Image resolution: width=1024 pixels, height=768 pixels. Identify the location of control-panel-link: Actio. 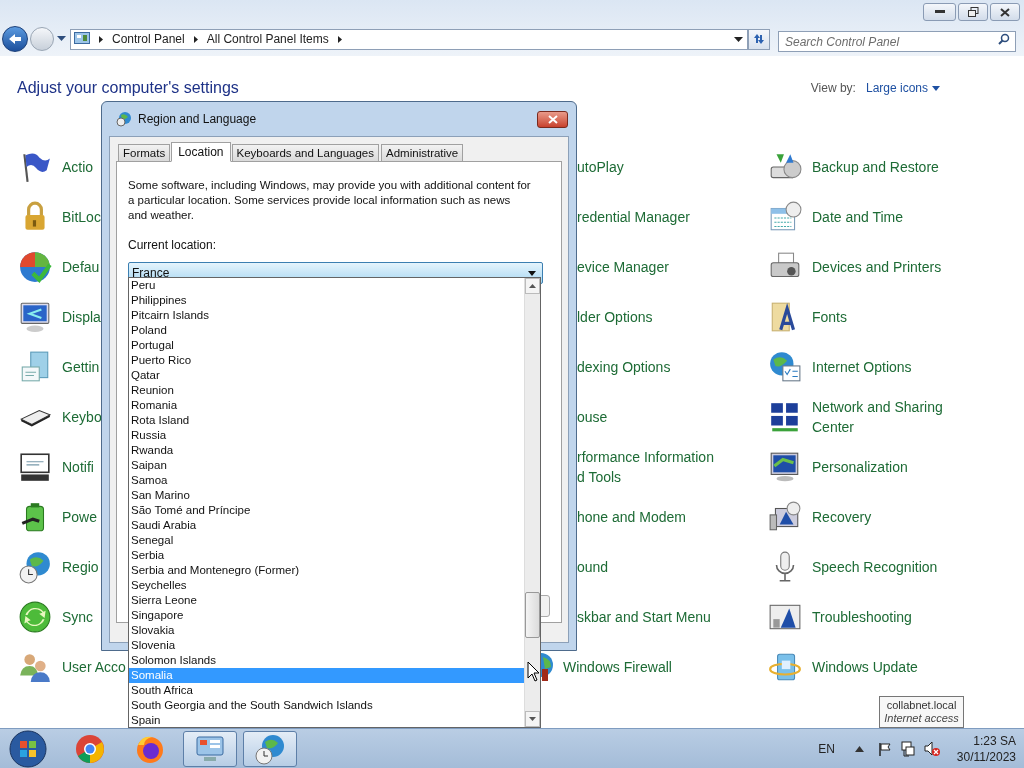
(78, 167).